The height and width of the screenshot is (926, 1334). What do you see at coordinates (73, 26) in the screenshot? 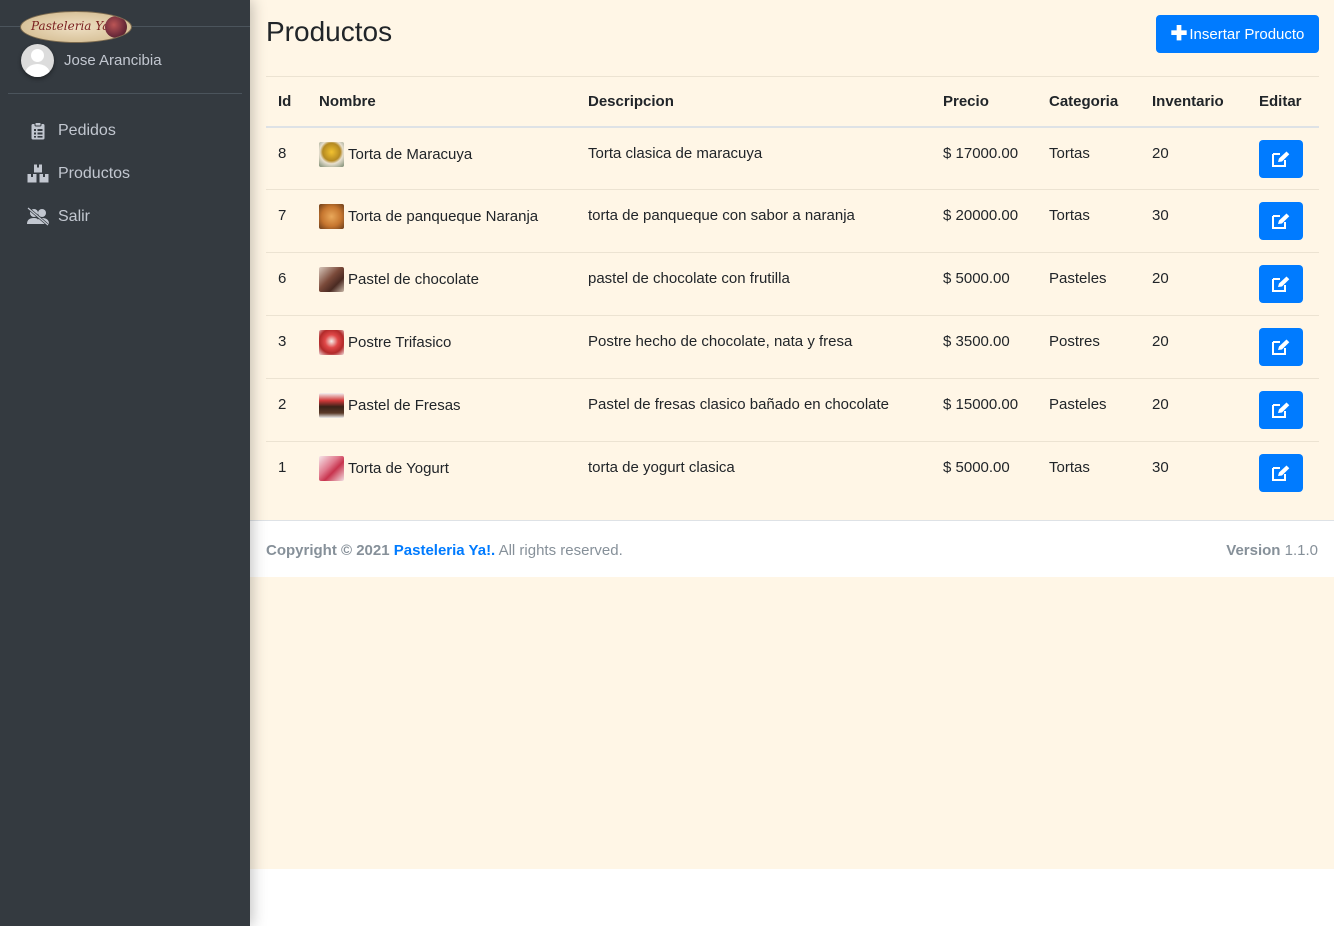
I see `brand-logo-text: Pasteleria Ya!` at bounding box center [73, 26].